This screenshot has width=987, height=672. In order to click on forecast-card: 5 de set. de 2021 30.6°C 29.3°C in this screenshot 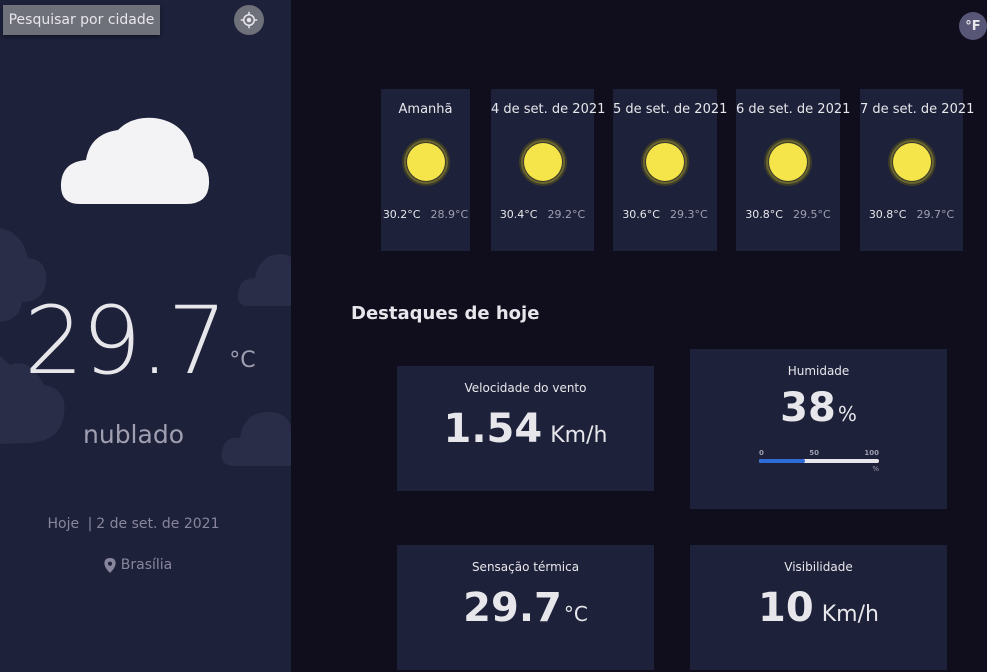, I will do `click(670, 170)`.